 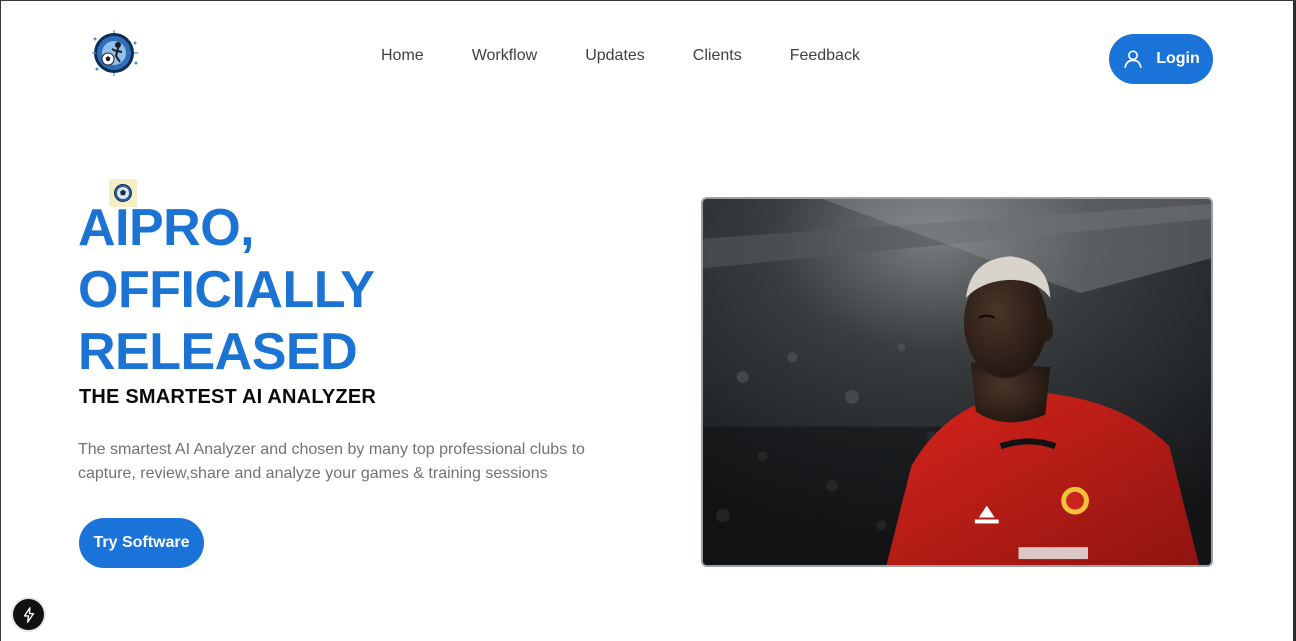 I want to click on nav-updates: Updates, so click(x=615, y=56).